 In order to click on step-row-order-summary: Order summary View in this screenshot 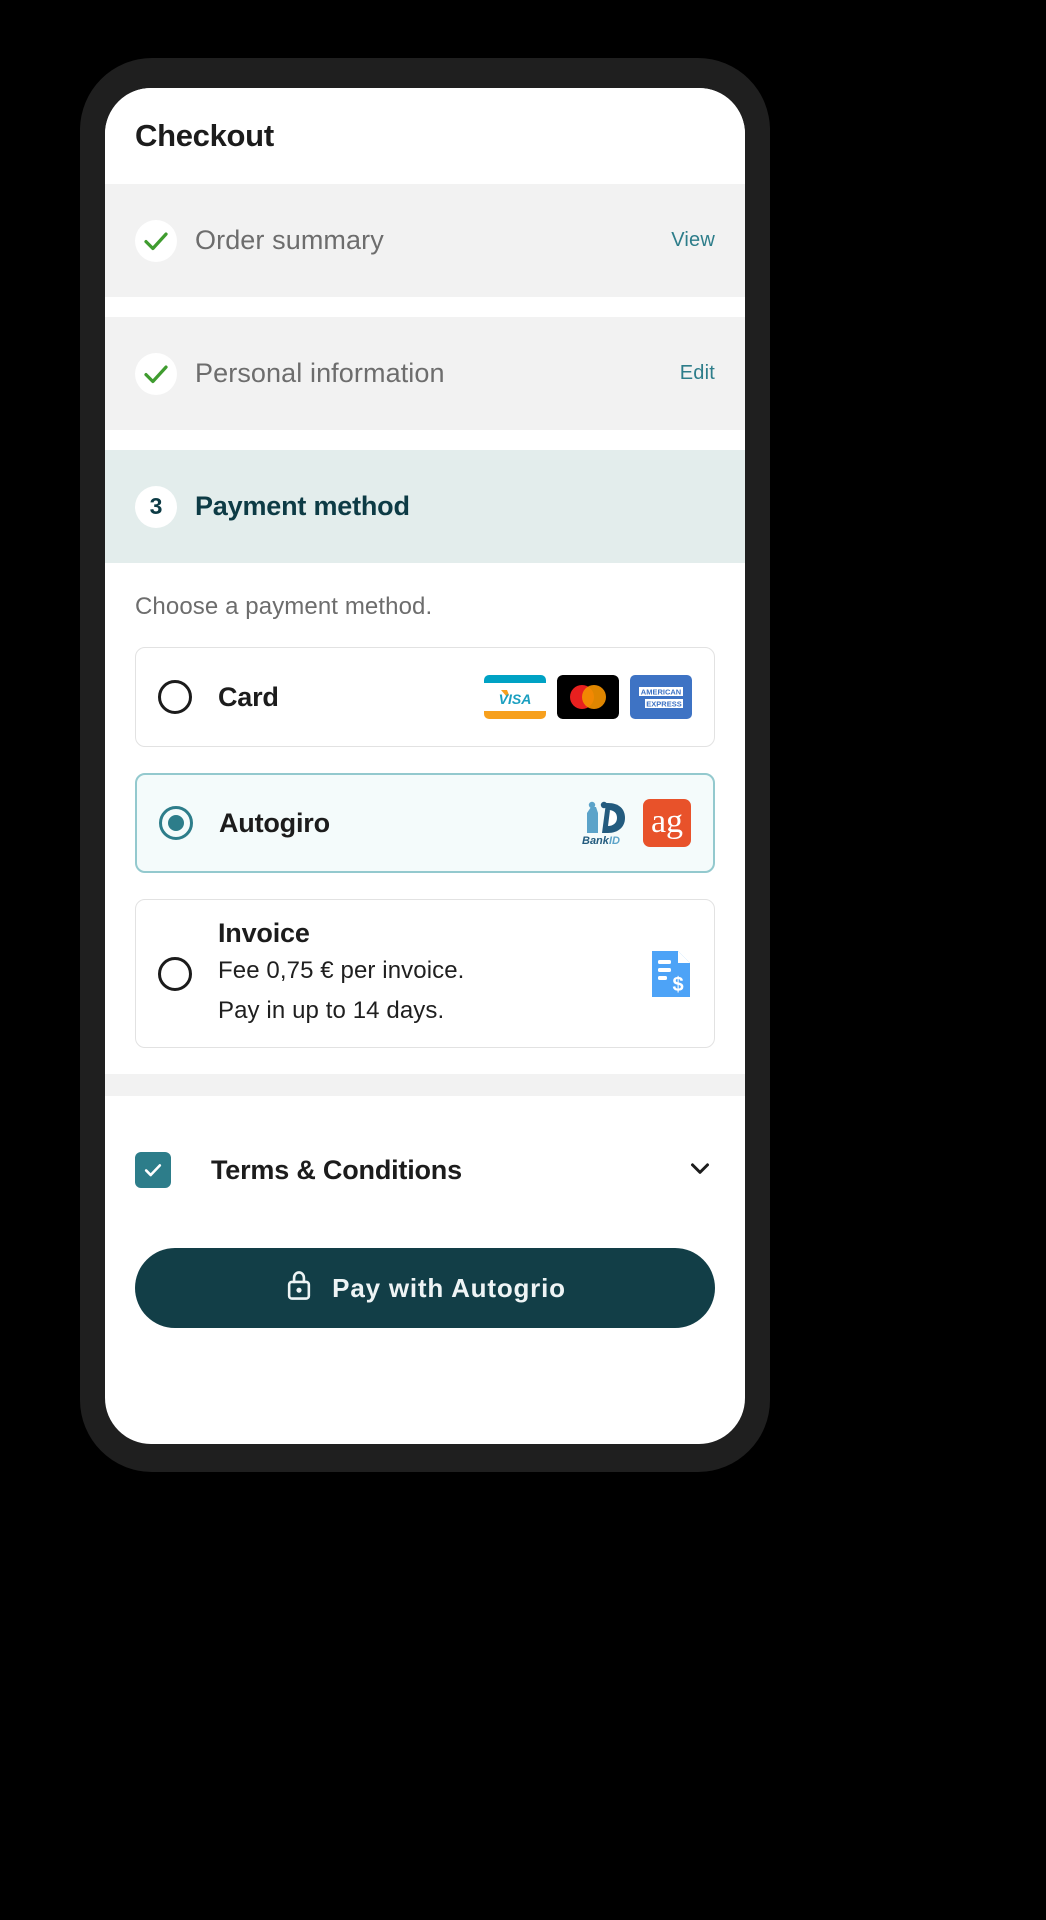, I will do `click(425, 240)`.